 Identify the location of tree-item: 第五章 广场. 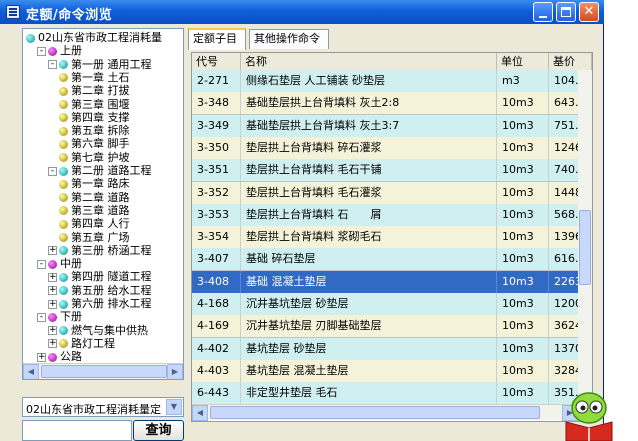
(94, 238).